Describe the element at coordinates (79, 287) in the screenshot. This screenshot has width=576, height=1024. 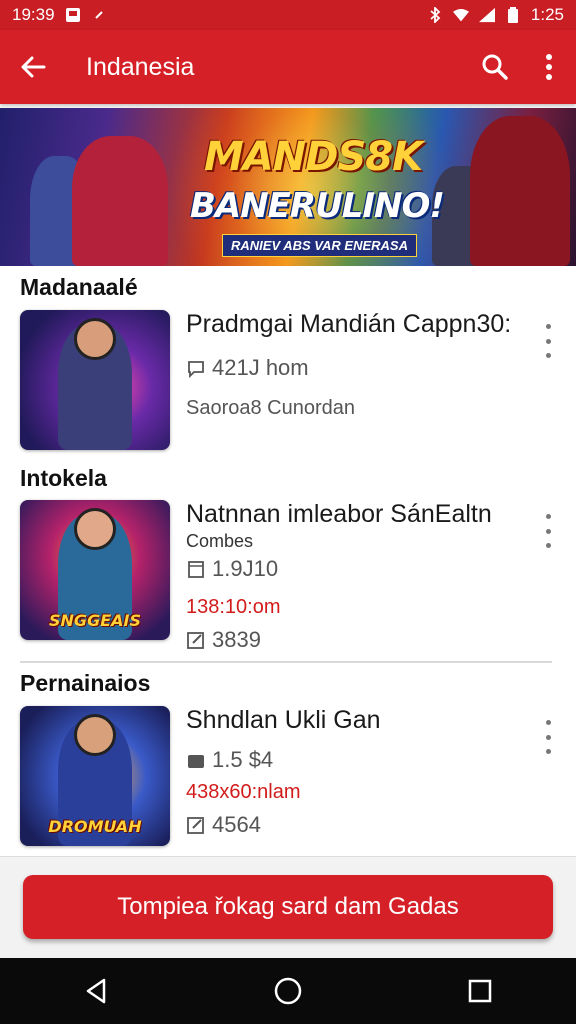
I see `section-heading-1: Madanaalé` at that location.